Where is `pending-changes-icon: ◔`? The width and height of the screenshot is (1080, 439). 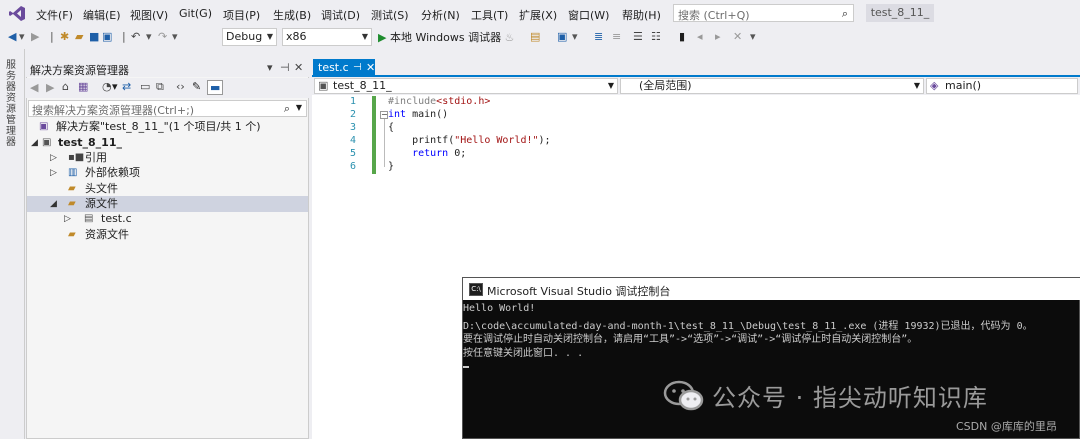
pending-changes-icon: ◔ is located at coordinates (107, 86).